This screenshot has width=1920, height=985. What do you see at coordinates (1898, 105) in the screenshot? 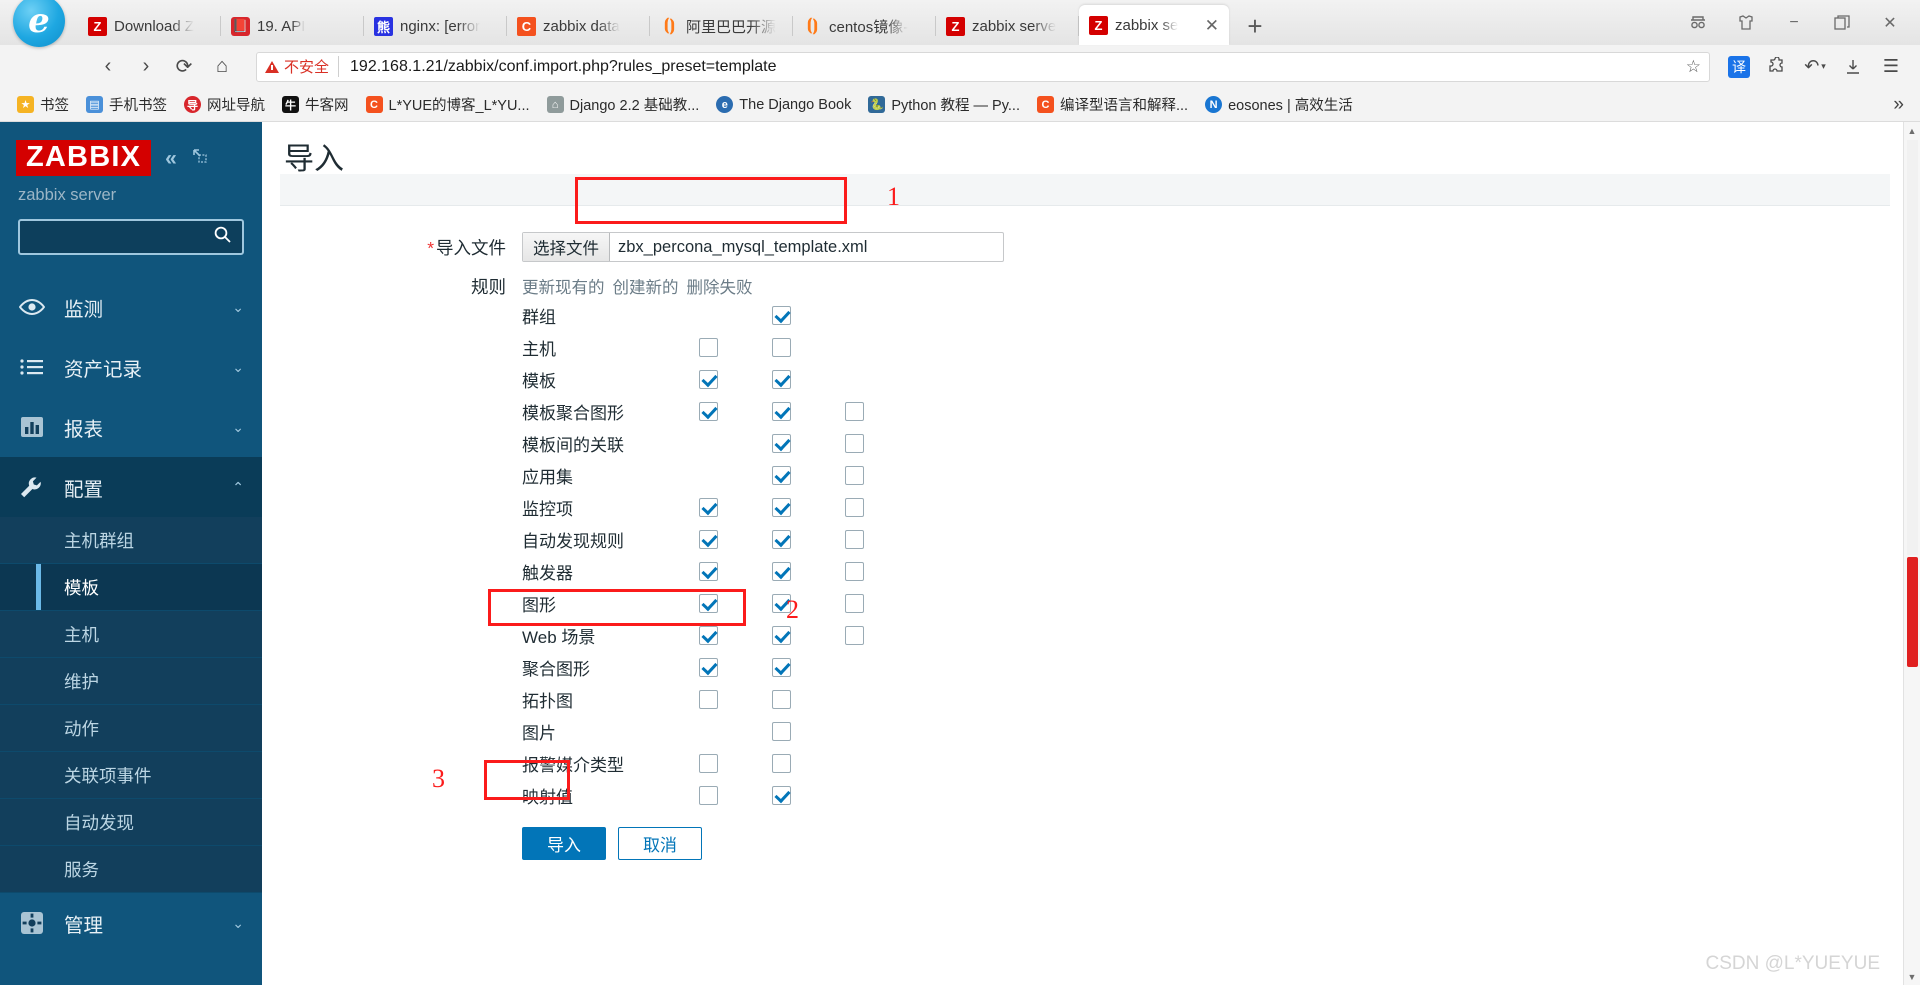
I see `bookmarks-overflow-button: »` at bounding box center [1898, 105].